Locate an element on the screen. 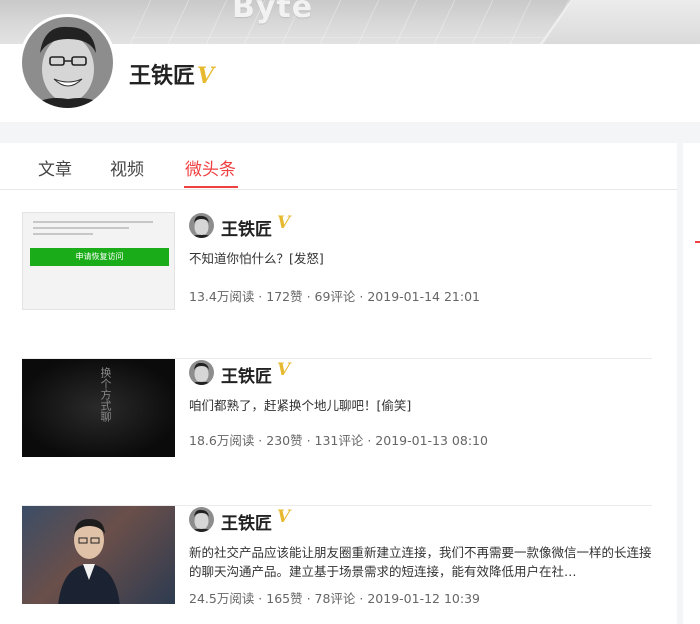 The image size is (700, 624). profile-name-text: 王铁匠 is located at coordinates (162, 76).